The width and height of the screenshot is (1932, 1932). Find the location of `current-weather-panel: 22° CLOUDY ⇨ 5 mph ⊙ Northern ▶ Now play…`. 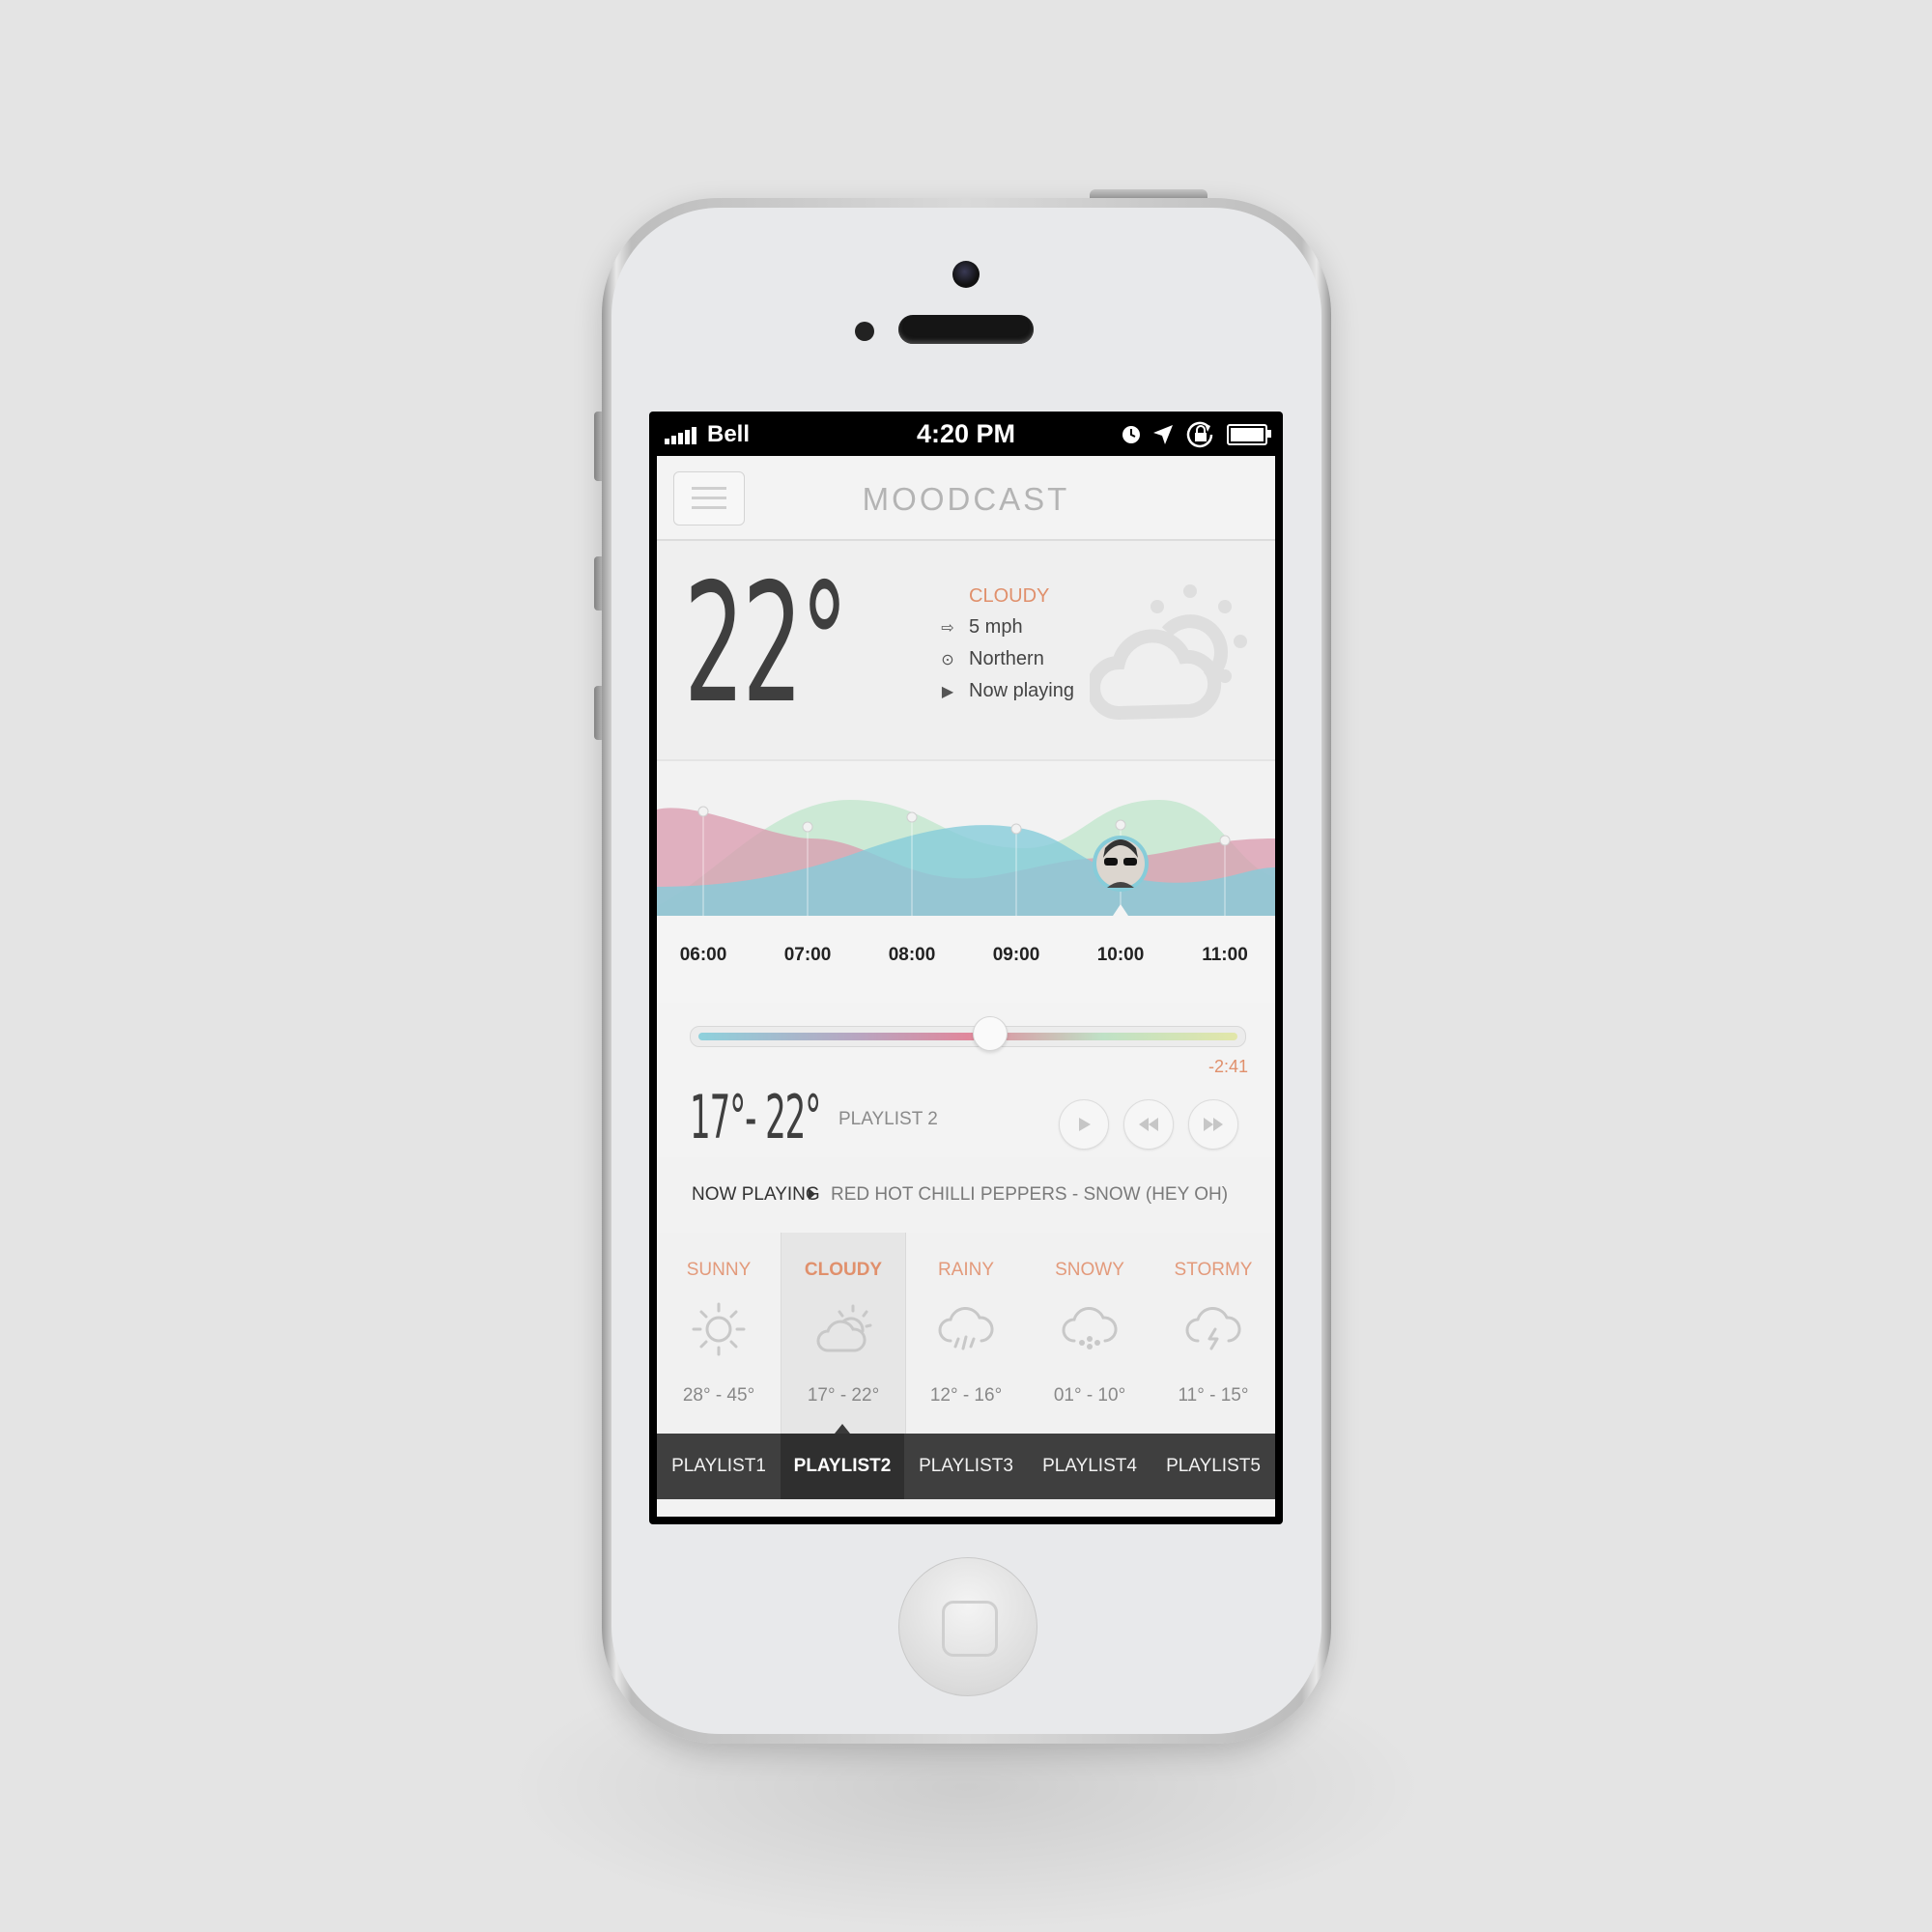

current-weather-panel: 22° CLOUDY ⇨ 5 mph ⊙ Northern ▶ Now play… is located at coordinates (966, 651).